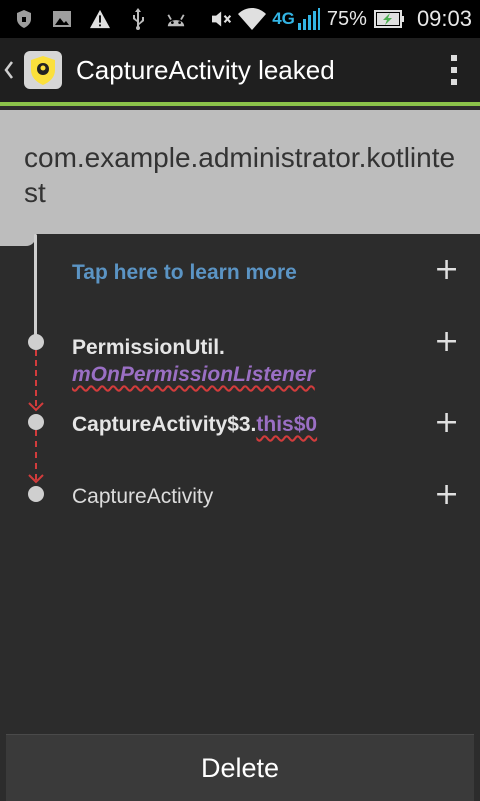 The height and width of the screenshot is (801, 480). I want to click on trace-row-captureactivity: CaptureActivity, so click(142, 497).